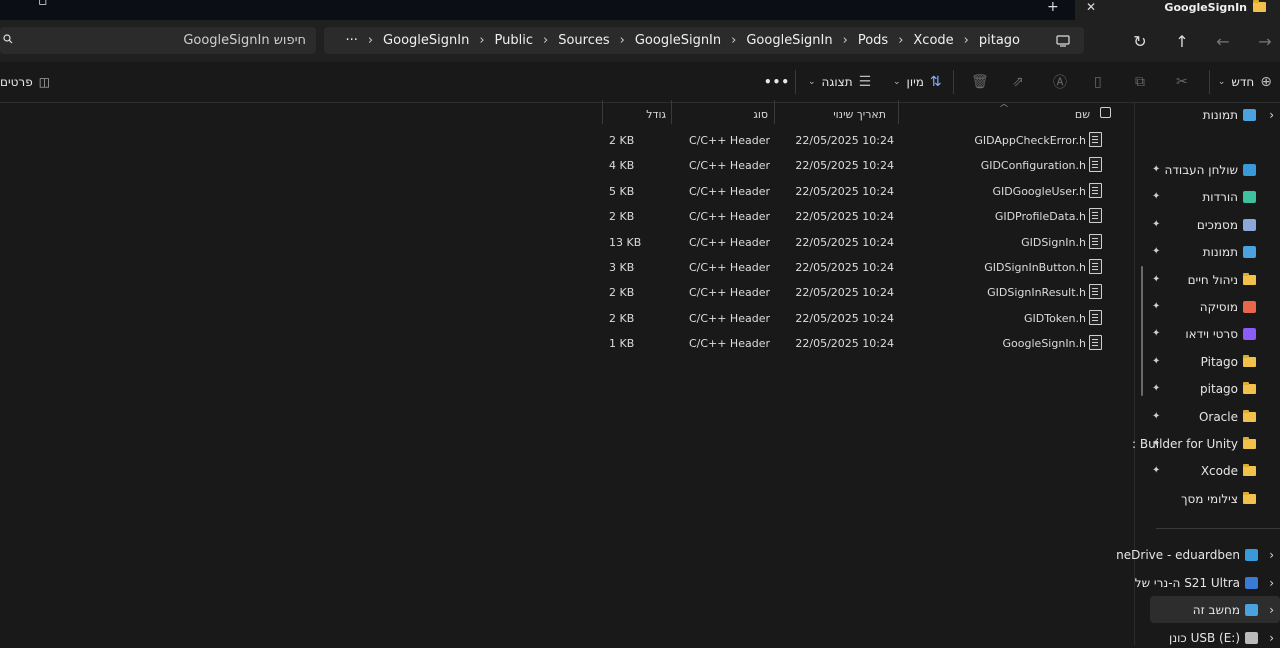  Describe the element at coordinates (656, 114) in the screenshot. I see `column-header-size: גודל` at that location.